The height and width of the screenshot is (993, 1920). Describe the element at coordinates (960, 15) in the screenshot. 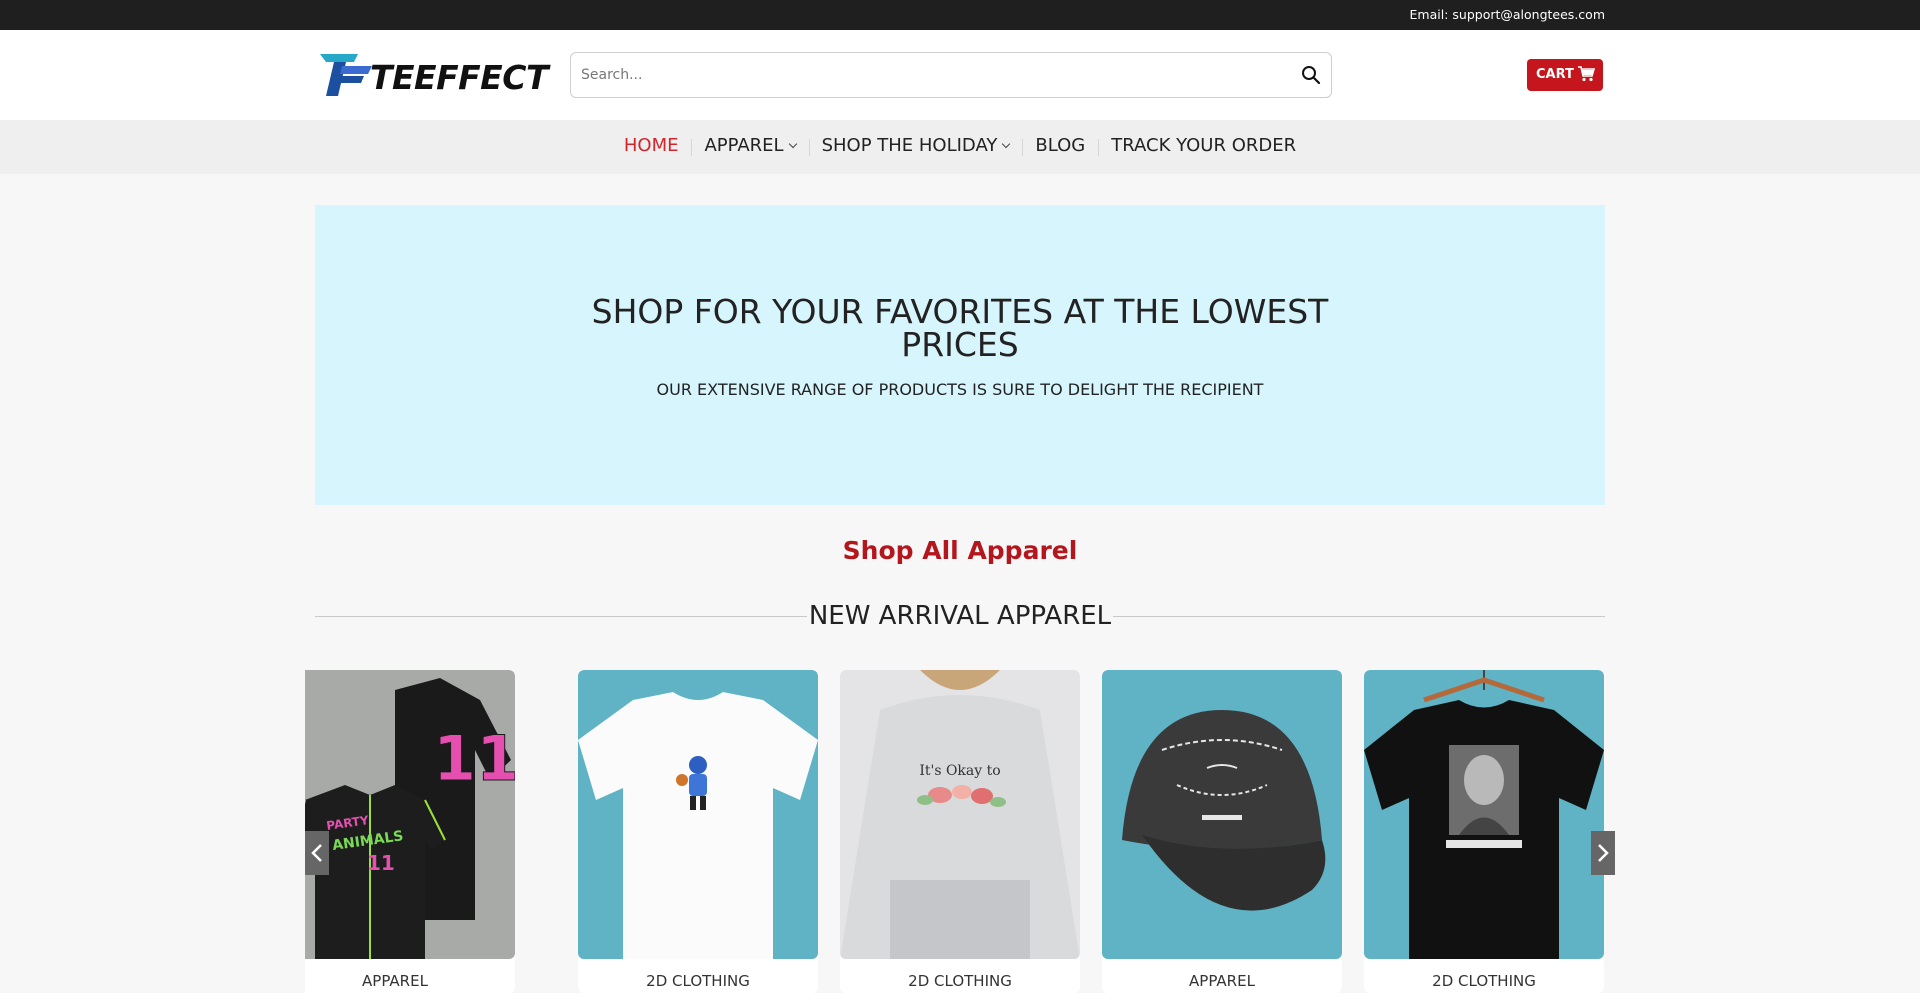

I see `top-bar: Email: support@alongtees.com` at that location.